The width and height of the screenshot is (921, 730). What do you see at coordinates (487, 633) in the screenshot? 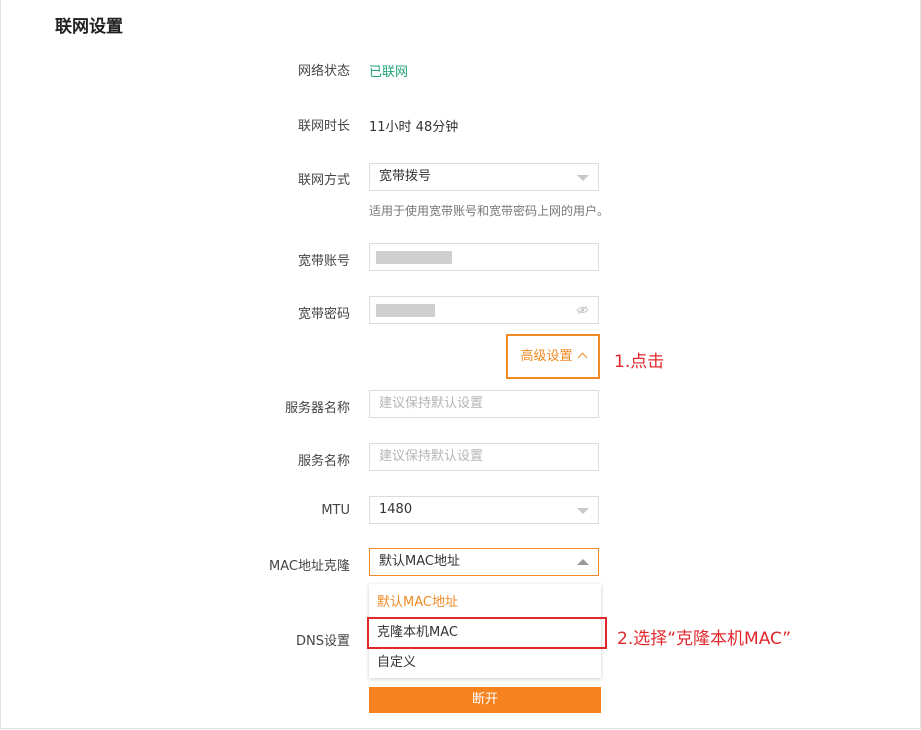
I see `highlight-box` at bounding box center [487, 633].